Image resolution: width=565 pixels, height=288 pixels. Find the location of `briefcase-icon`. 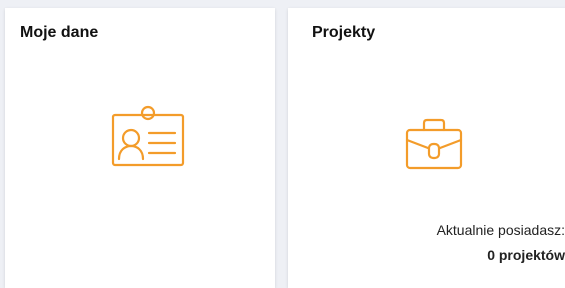

briefcase-icon is located at coordinates (434, 144).